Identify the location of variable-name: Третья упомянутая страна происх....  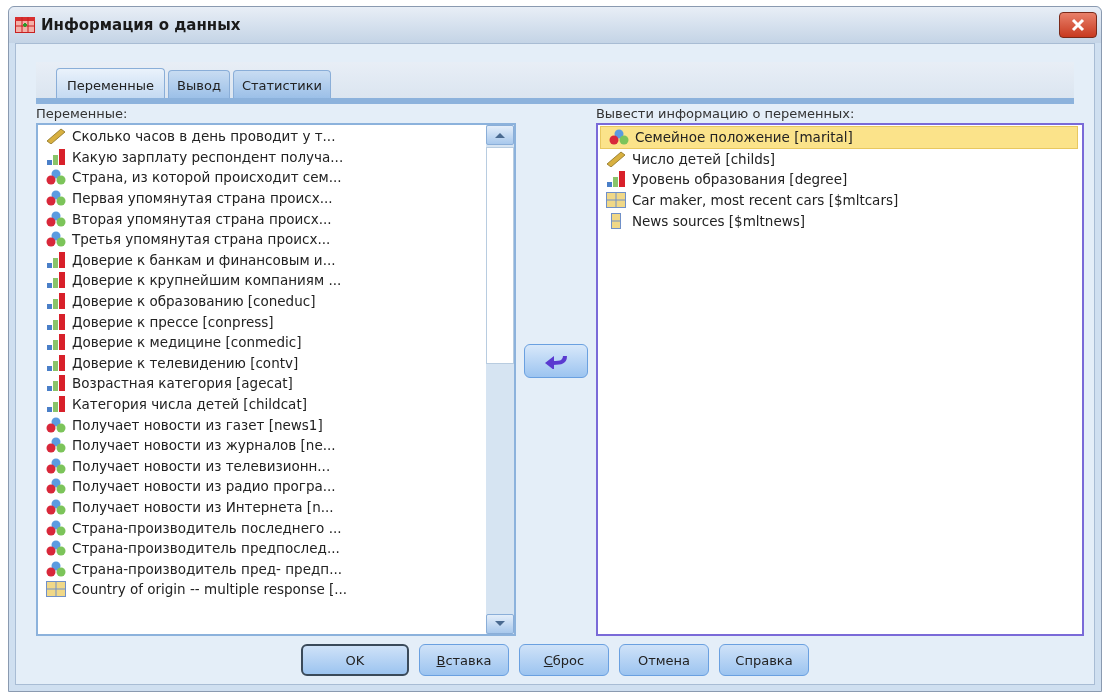
(201, 239).